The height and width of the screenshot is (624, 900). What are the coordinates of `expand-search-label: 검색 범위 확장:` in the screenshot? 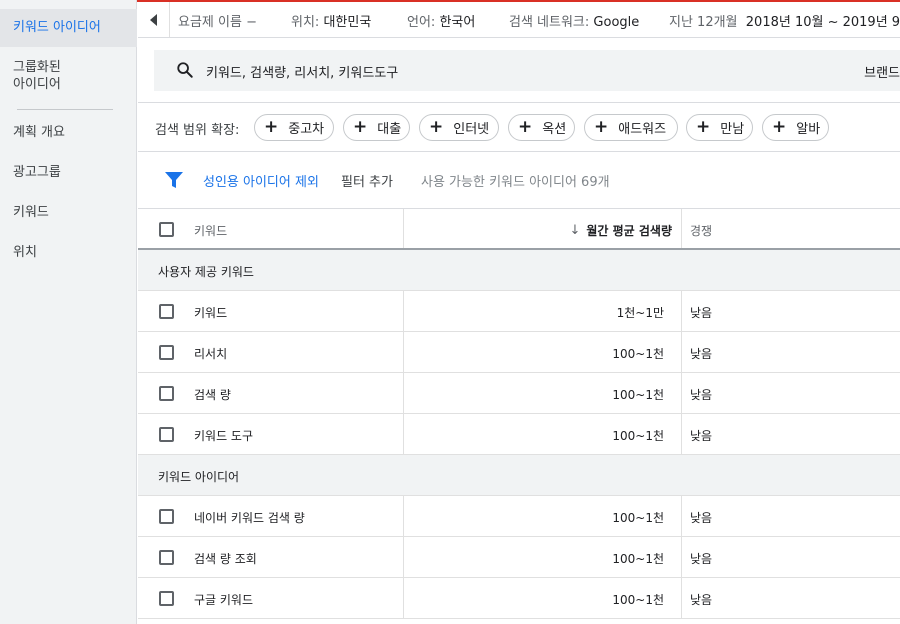 It's located at (197, 130).